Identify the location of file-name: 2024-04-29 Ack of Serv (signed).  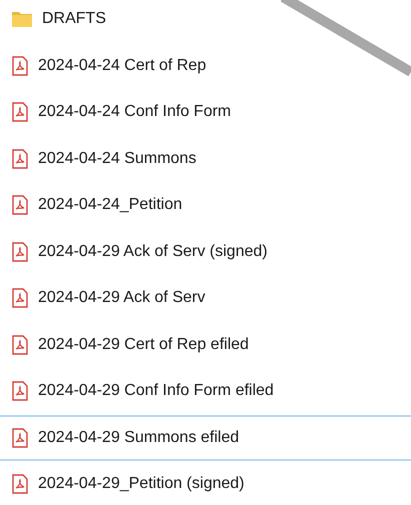
(153, 251).